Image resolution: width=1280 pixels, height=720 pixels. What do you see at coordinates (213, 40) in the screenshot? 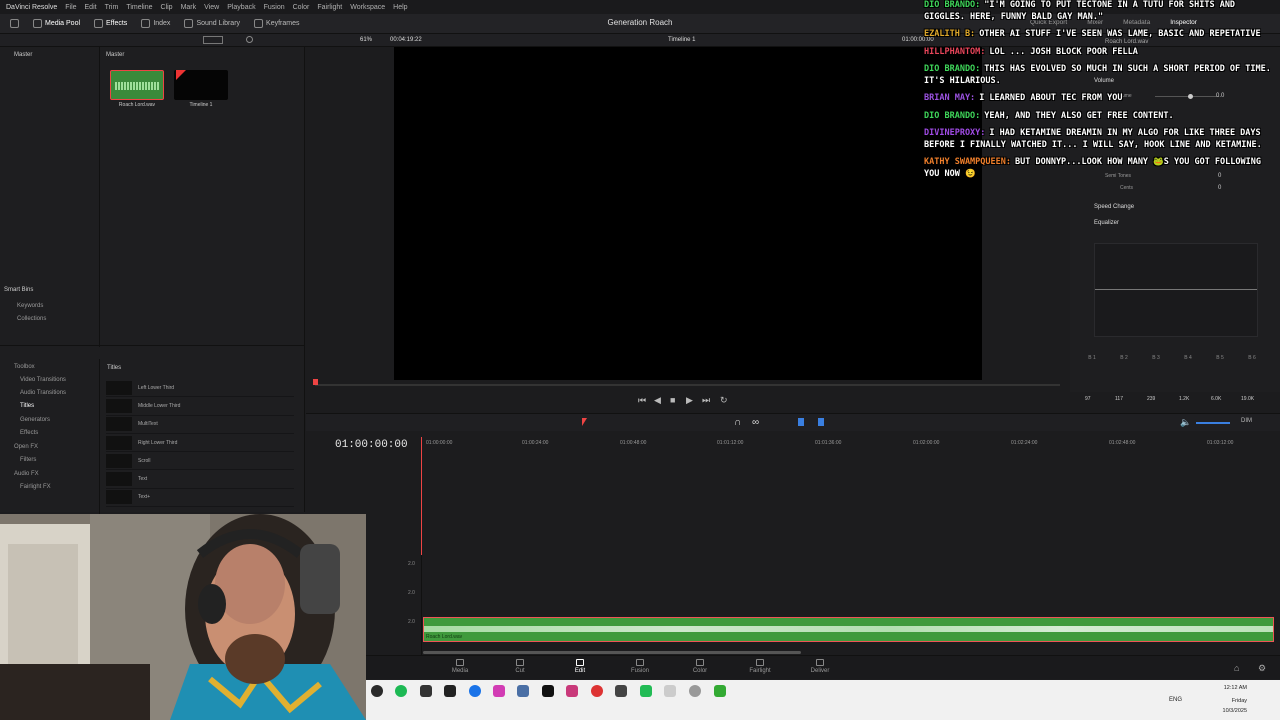
I see `grid-view-icon` at bounding box center [213, 40].